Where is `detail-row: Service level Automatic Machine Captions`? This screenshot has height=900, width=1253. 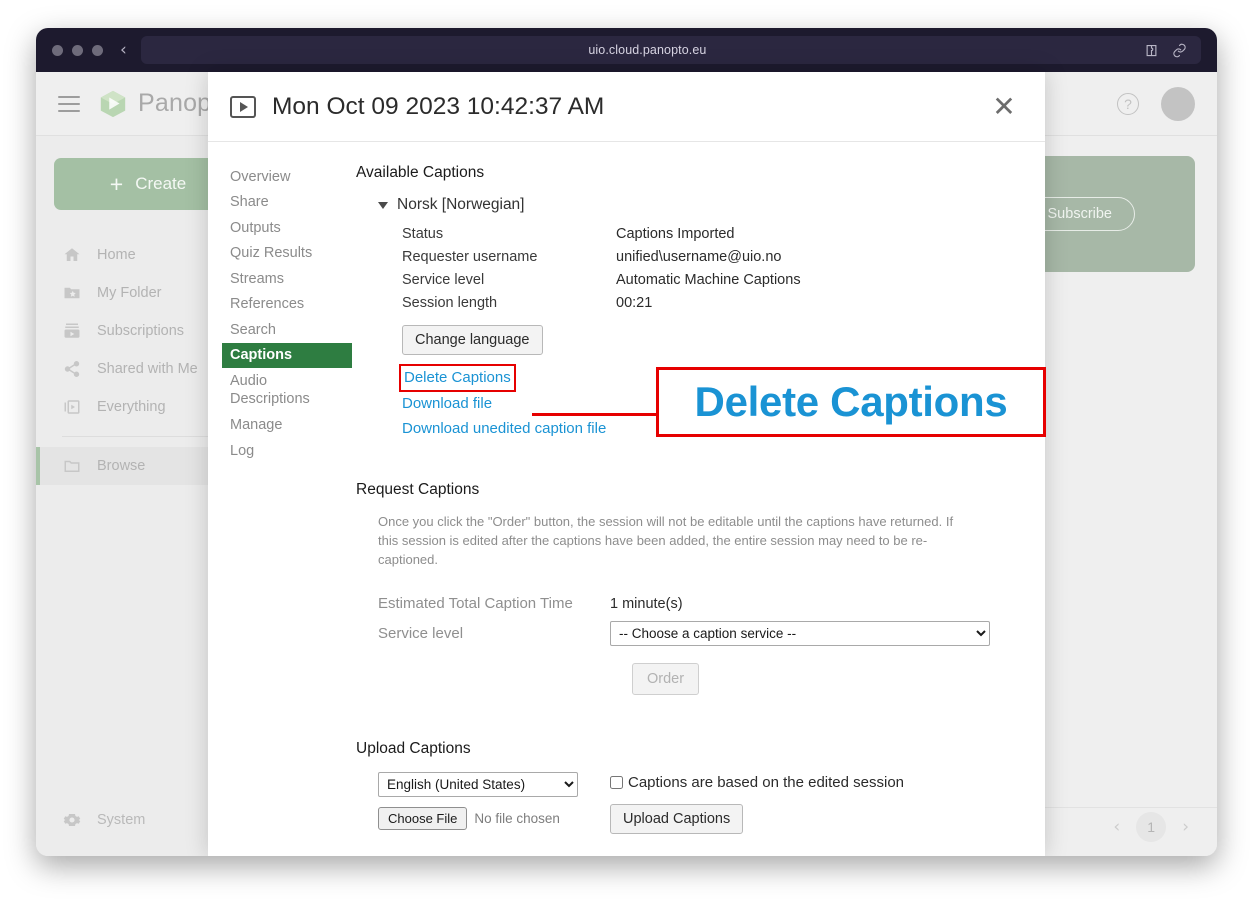
detail-row: Service level Automatic Machine Captions is located at coordinates (710, 280).